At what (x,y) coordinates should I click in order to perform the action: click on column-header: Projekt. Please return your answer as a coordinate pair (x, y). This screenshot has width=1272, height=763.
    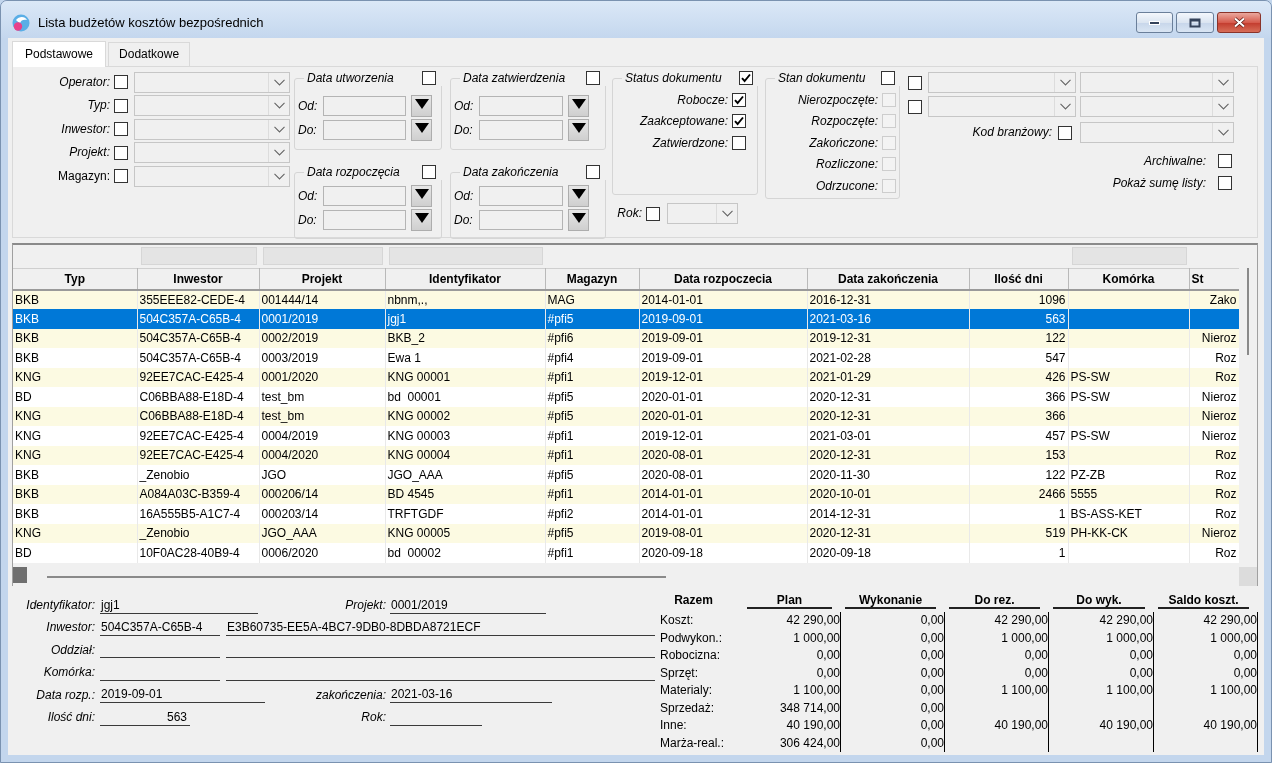
    Looking at the image, I should click on (322, 279).